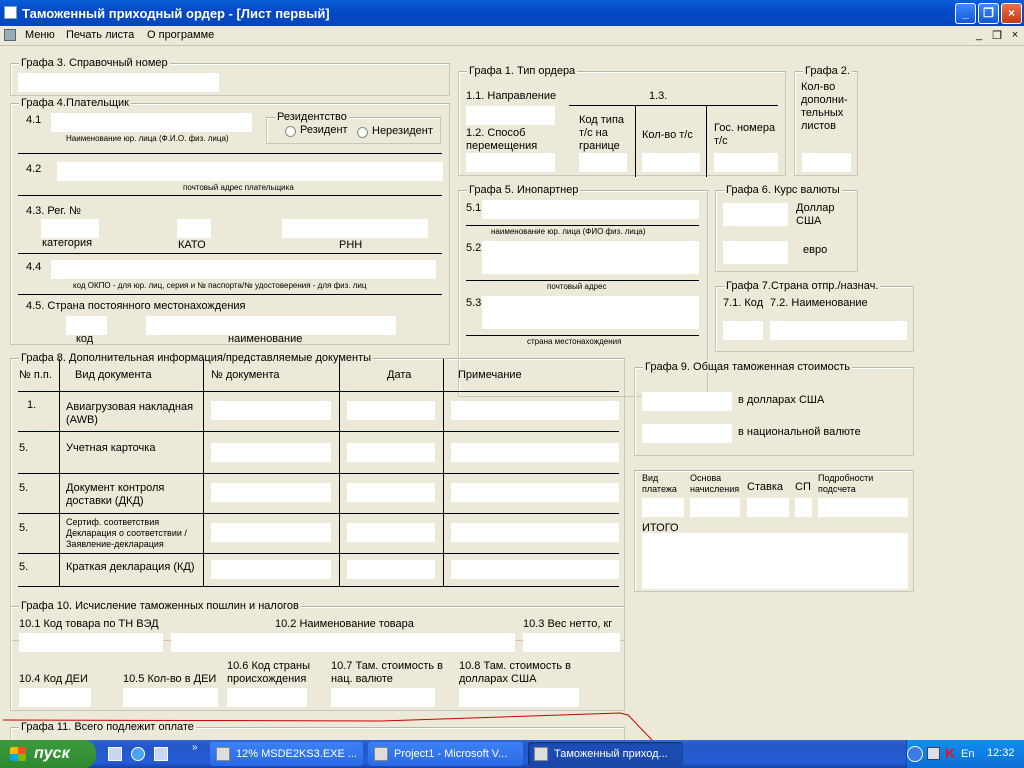 This screenshot has height=768, width=1024. What do you see at coordinates (271, 532) in the screenshot?
I see `row-4-number-input` at bounding box center [271, 532].